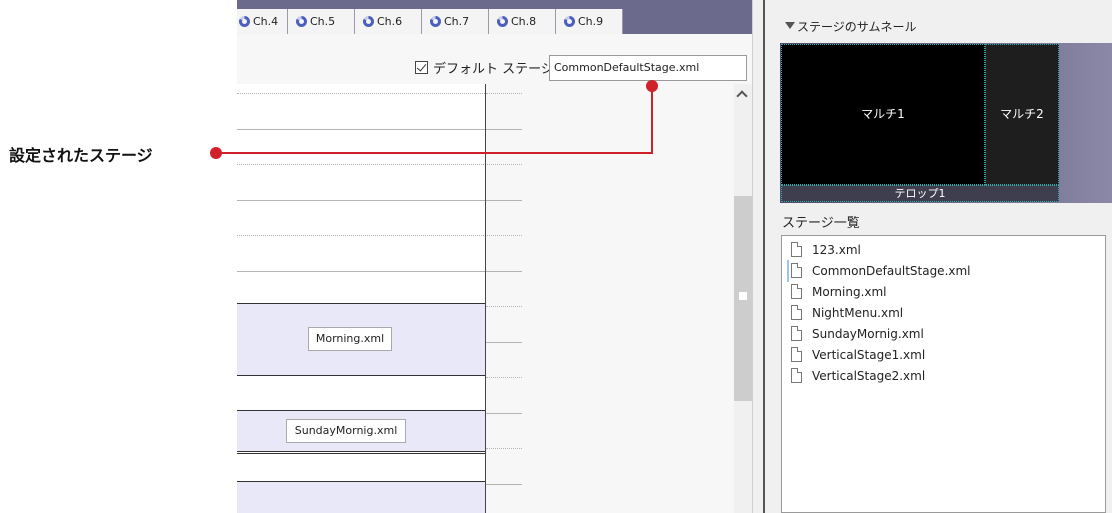 The image size is (1112, 513). I want to click on collapse-arrow-icon, so click(790, 25).